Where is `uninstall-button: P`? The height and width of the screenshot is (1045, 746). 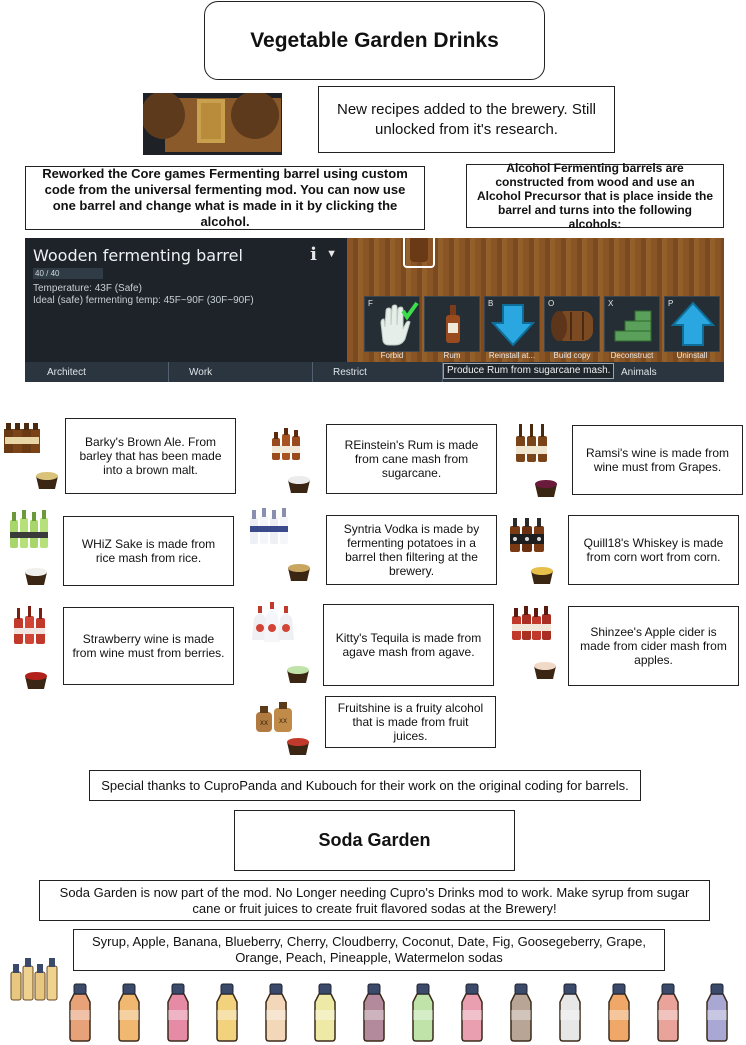 uninstall-button: P is located at coordinates (692, 324).